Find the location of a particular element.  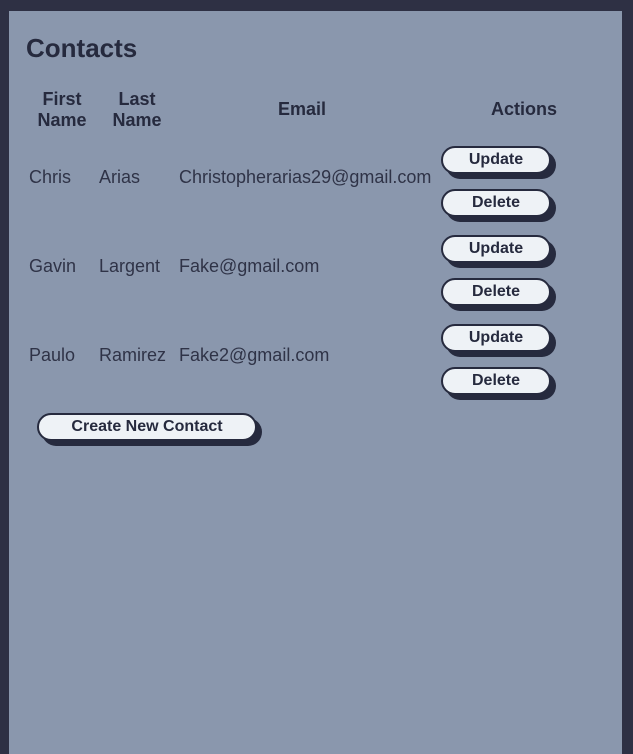

cell-email: Christopherarias29@gmail.com is located at coordinates (305, 177).